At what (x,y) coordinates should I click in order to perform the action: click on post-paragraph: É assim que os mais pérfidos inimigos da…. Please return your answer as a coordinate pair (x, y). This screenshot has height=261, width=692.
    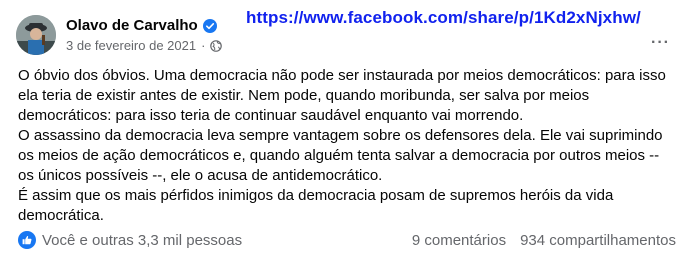
    Looking at the image, I should click on (316, 205).